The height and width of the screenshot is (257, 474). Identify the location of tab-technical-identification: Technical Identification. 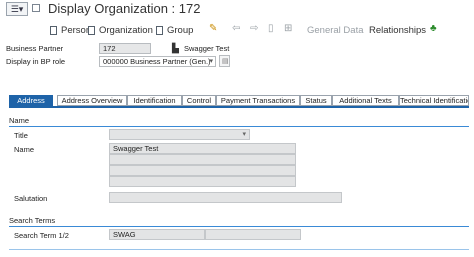
(434, 100).